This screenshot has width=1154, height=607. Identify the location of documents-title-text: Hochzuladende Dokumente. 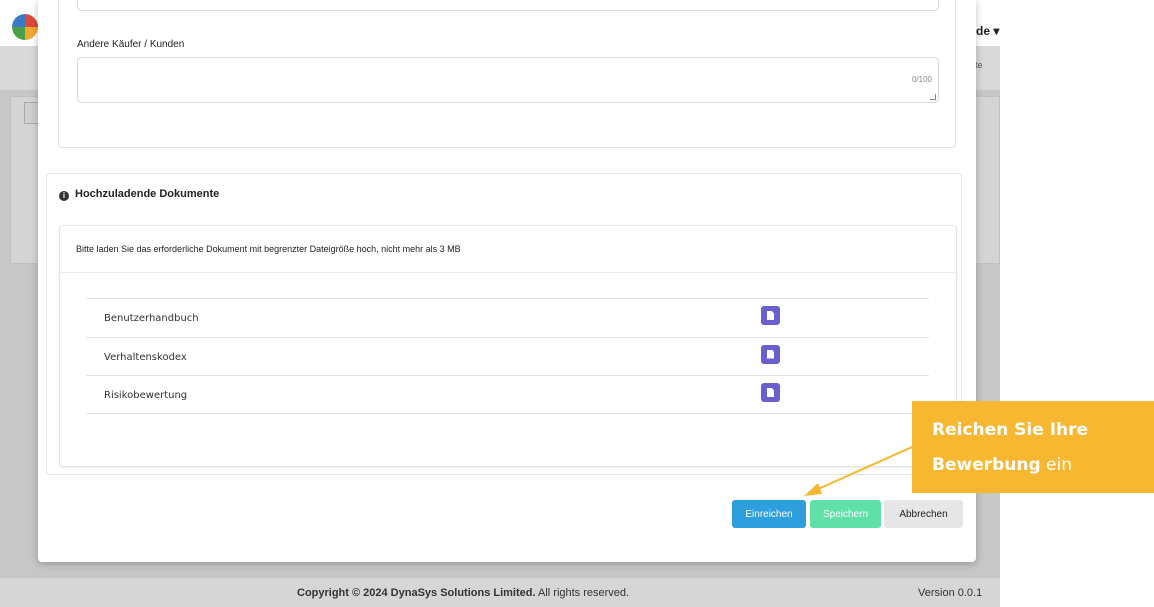
(147, 194).